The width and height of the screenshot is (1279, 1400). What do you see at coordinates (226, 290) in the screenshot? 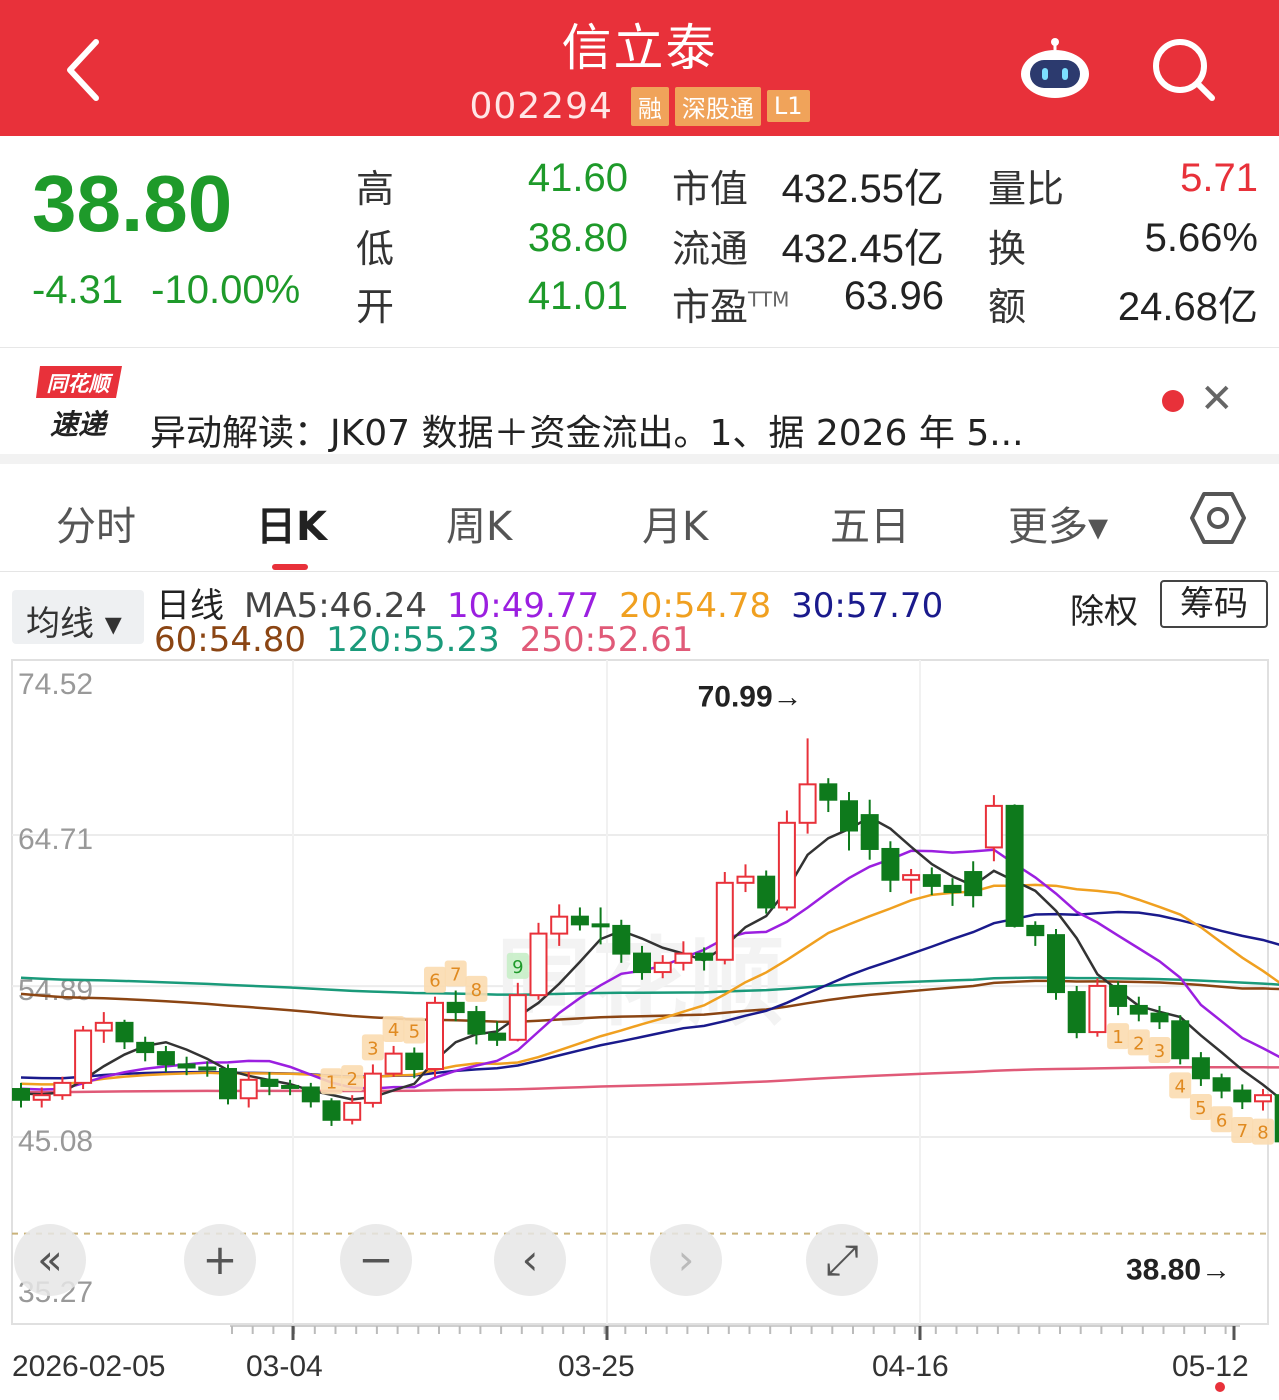
I see `change-percent: -10.00%` at bounding box center [226, 290].